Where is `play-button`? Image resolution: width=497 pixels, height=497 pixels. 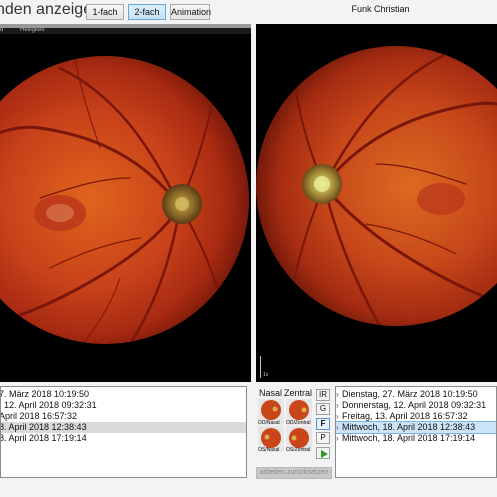
play-button is located at coordinates (323, 453).